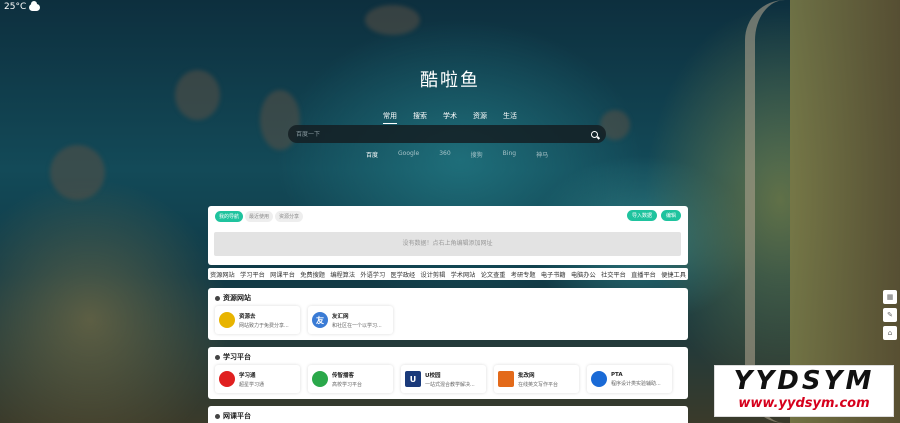 The image size is (900, 423). I want to click on panel-tabs: 我的导航 最近使用 资源分享, so click(259, 216).